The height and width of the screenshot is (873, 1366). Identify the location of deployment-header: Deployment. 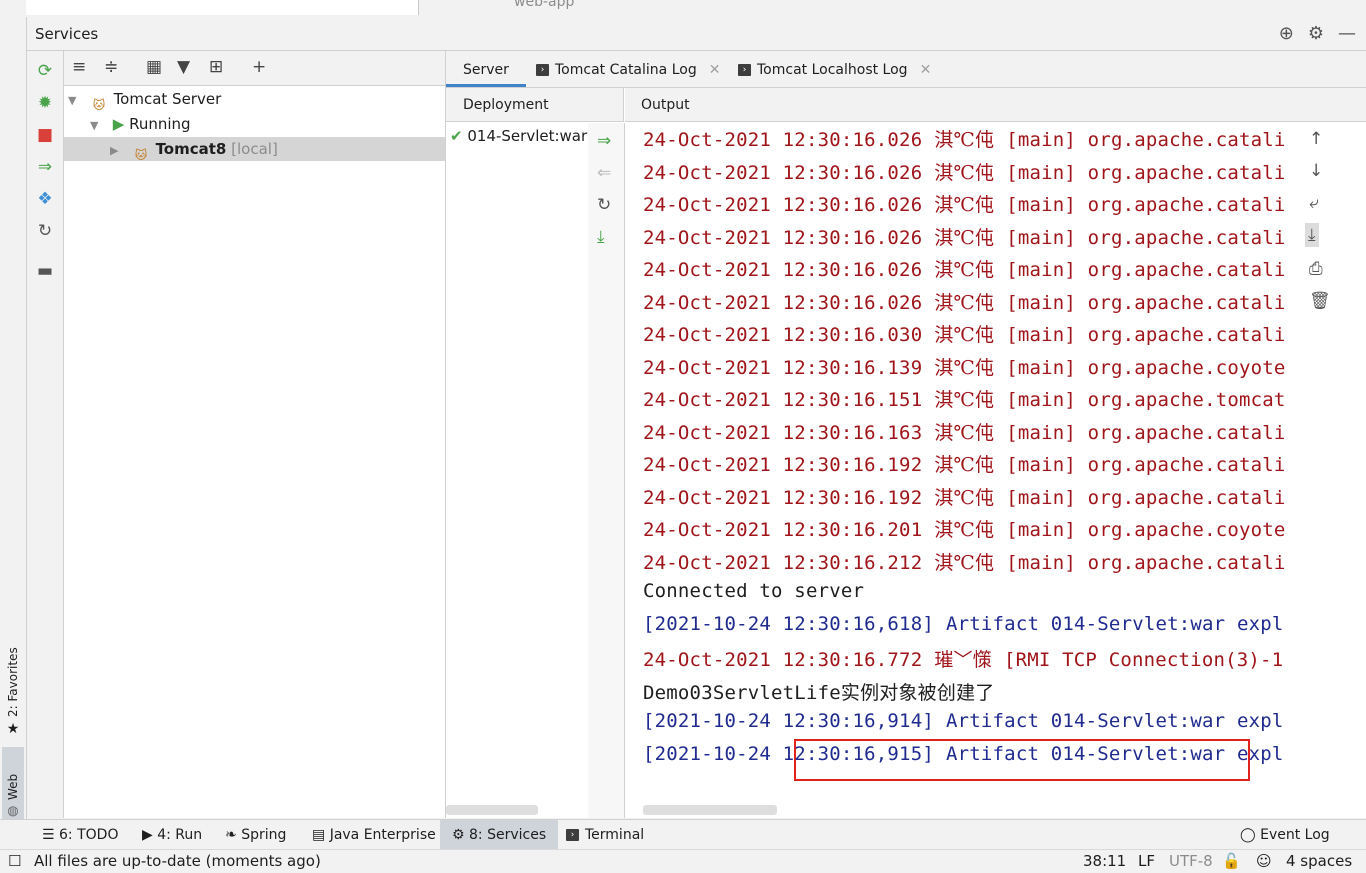
(535, 105).